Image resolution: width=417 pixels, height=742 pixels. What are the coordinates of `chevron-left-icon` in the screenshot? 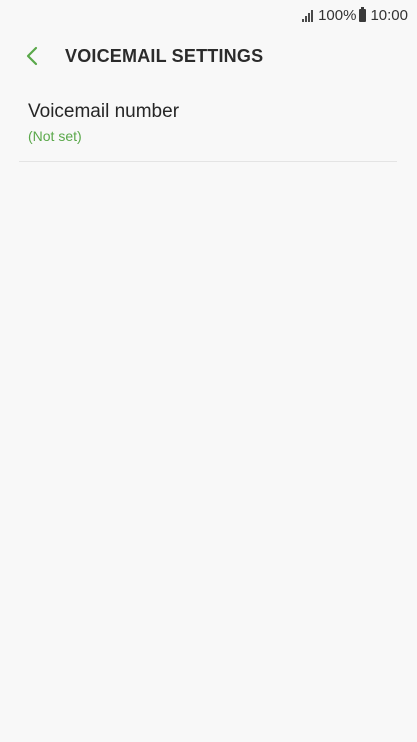 It's located at (32, 56).